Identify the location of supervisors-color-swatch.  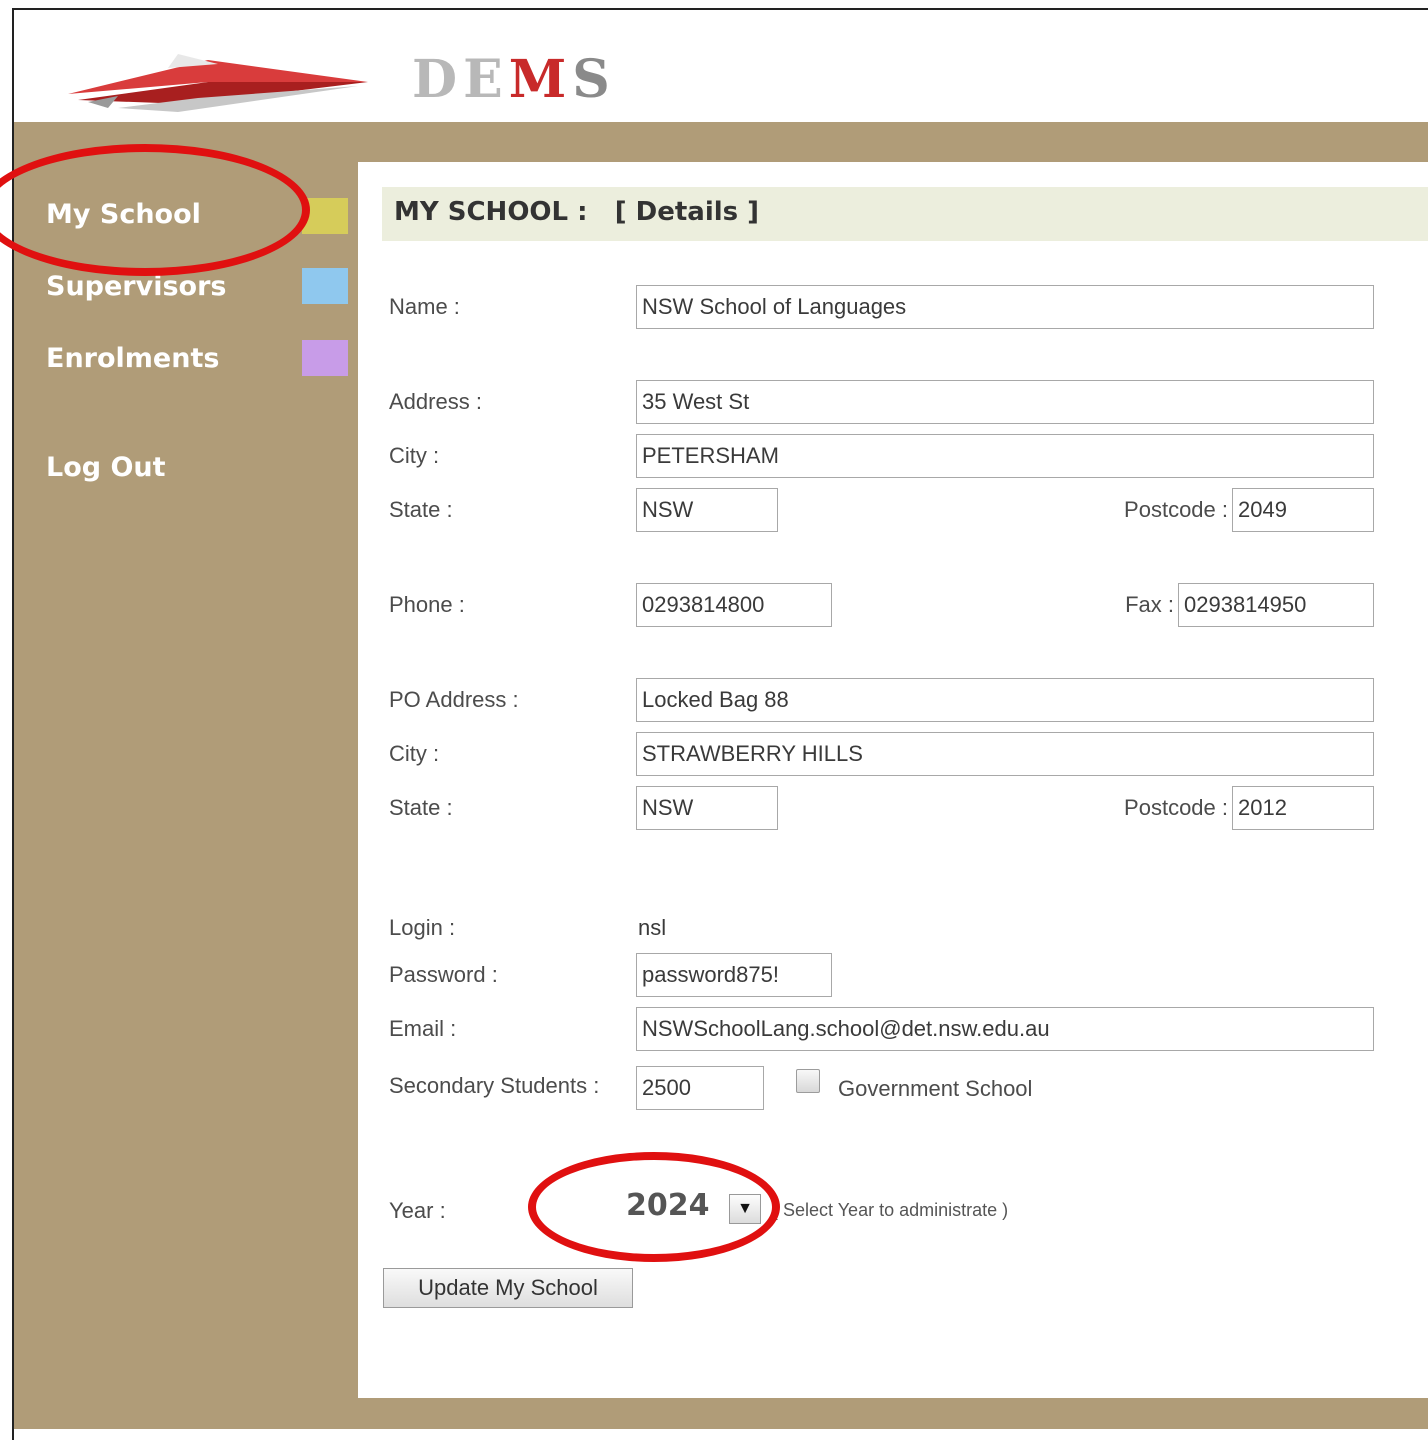
(325, 286).